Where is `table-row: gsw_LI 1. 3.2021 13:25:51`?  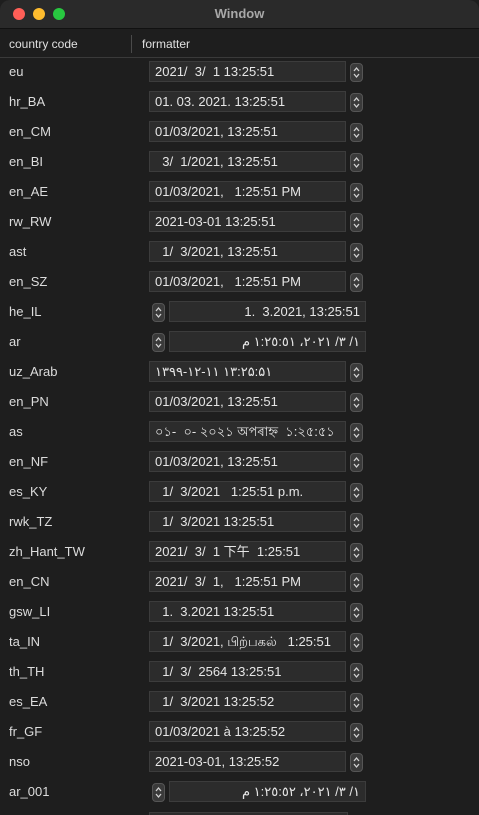 table-row: gsw_LI 1. 3.2021 13:25:51 is located at coordinates (239, 612).